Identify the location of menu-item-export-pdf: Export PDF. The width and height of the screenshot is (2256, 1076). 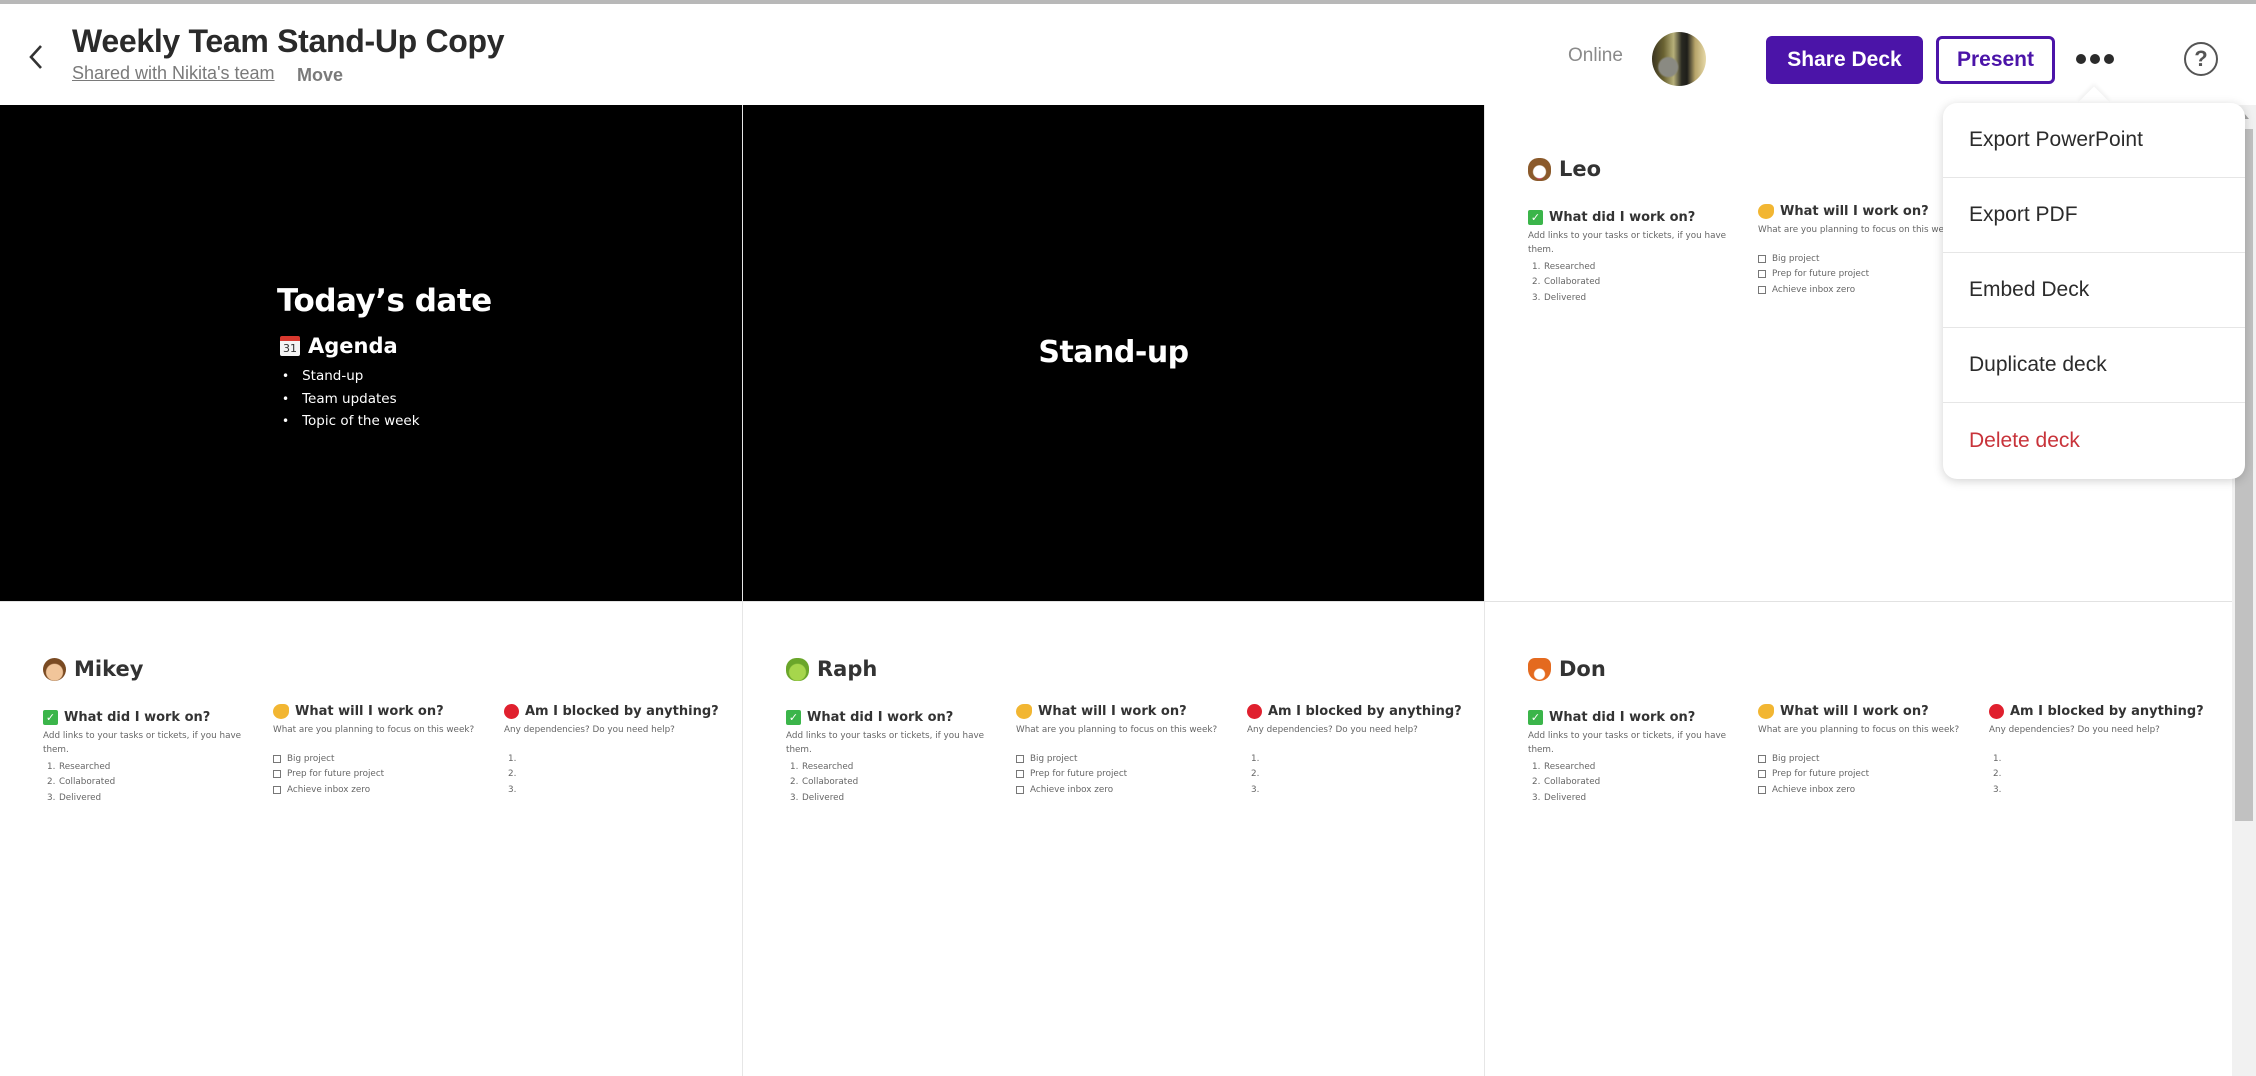
(2094, 215).